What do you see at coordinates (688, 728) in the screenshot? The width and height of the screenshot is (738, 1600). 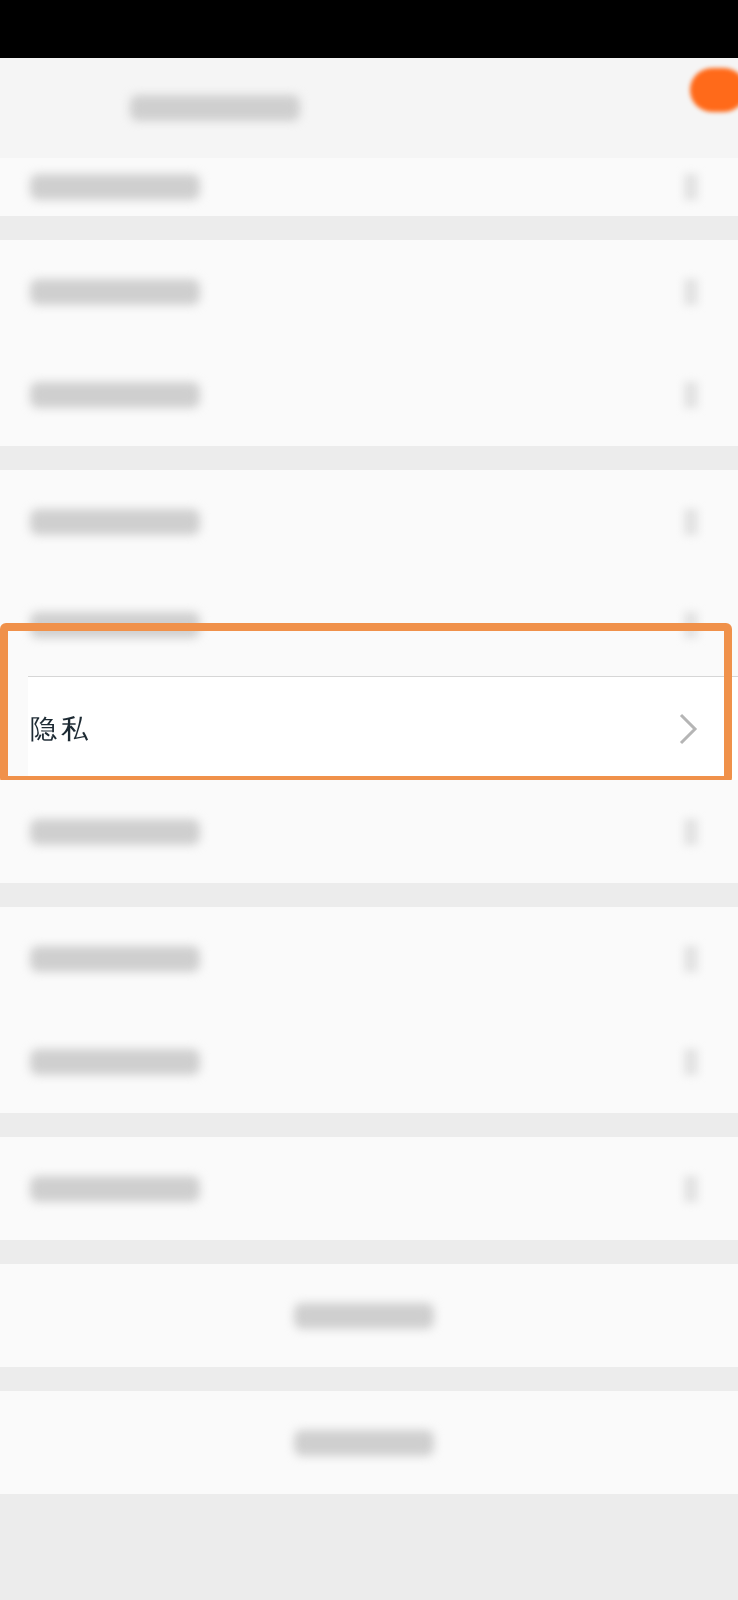 I see `chevron-icon` at bounding box center [688, 728].